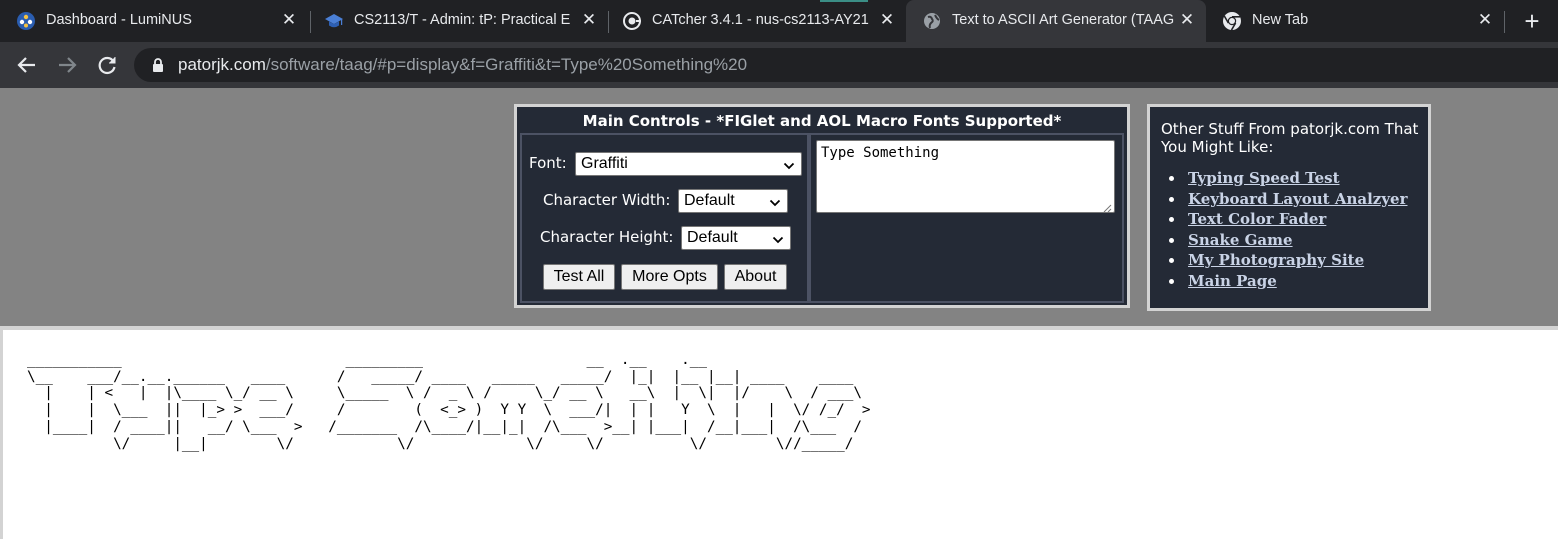 Image resolution: width=1558 pixels, height=539 pixels. Describe the element at coordinates (1107, 207) in the screenshot. I see `resize-grip-icon` at that location.